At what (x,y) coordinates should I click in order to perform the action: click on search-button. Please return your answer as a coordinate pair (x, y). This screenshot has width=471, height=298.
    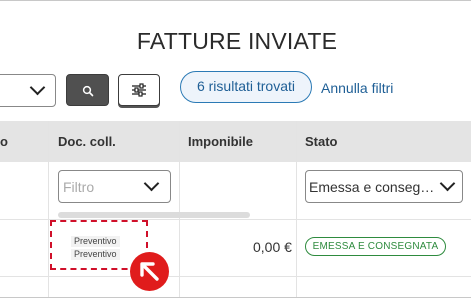
    Looking at the image, I should click on (87, 90).